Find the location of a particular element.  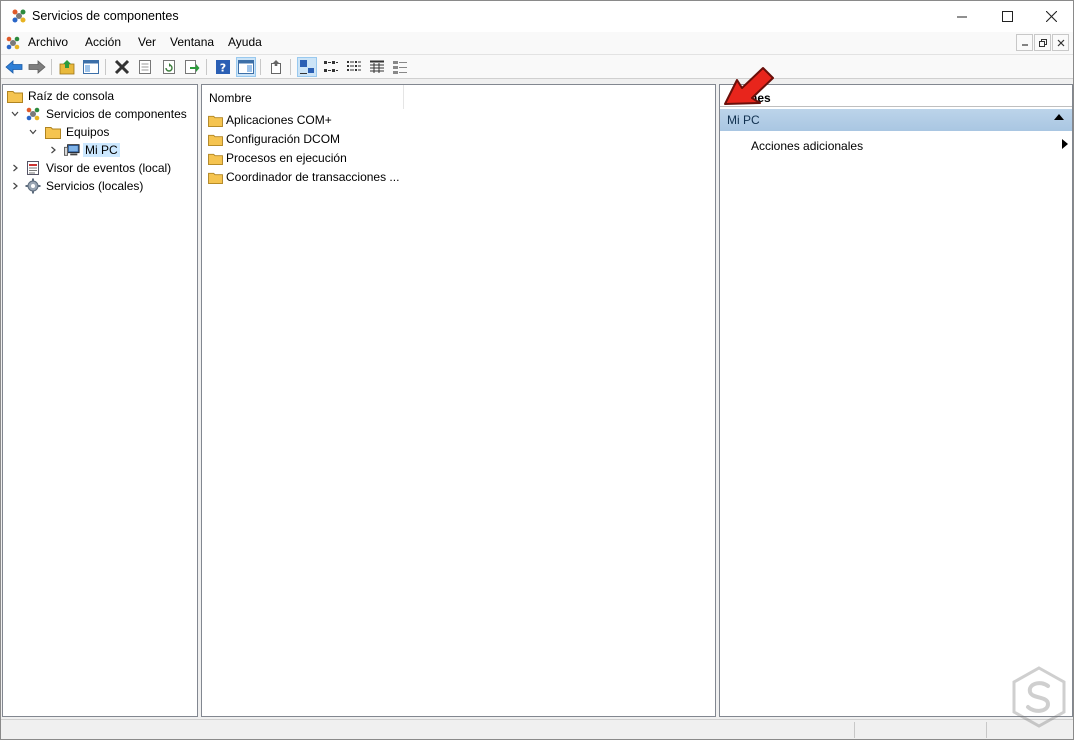

refresh-icon is located at coordinates (169, 67).